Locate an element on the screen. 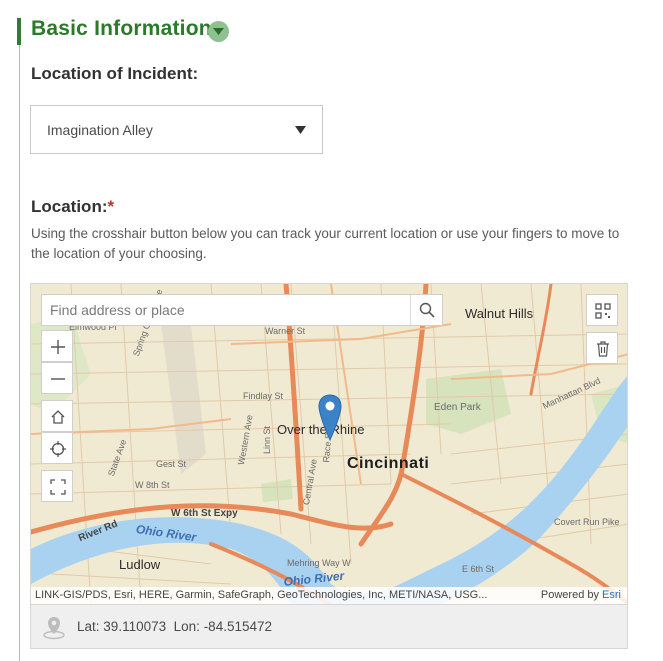 Image resolution: width=663 pixels, height=661 pixels. map-label-linn-st: Linn St is located at coordinates (267, 439).